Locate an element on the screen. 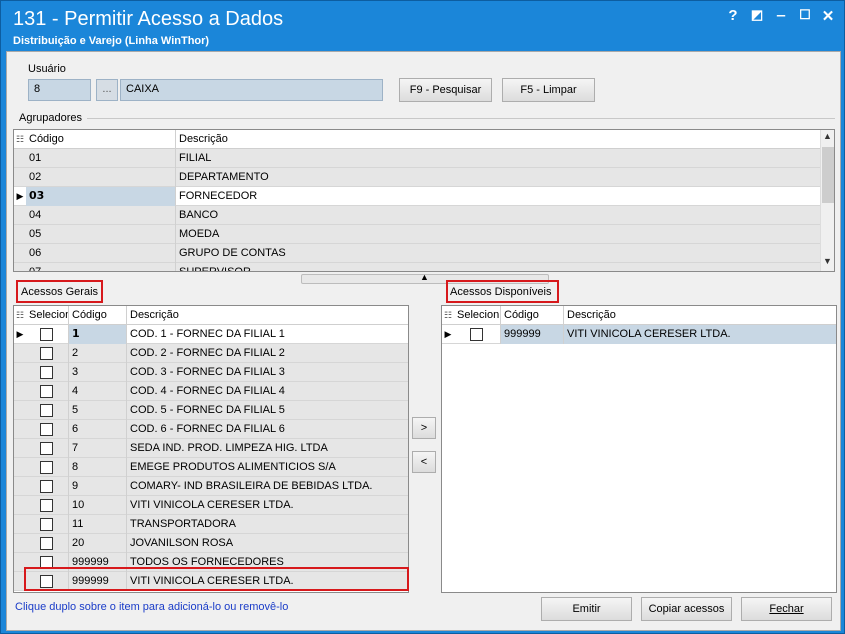 This screenshot has width=845, height=634. geral-row: 9 COMARY- IND BRASILEIRA DE BEBIDAS LTDA. is located at coordinates (211, 486).